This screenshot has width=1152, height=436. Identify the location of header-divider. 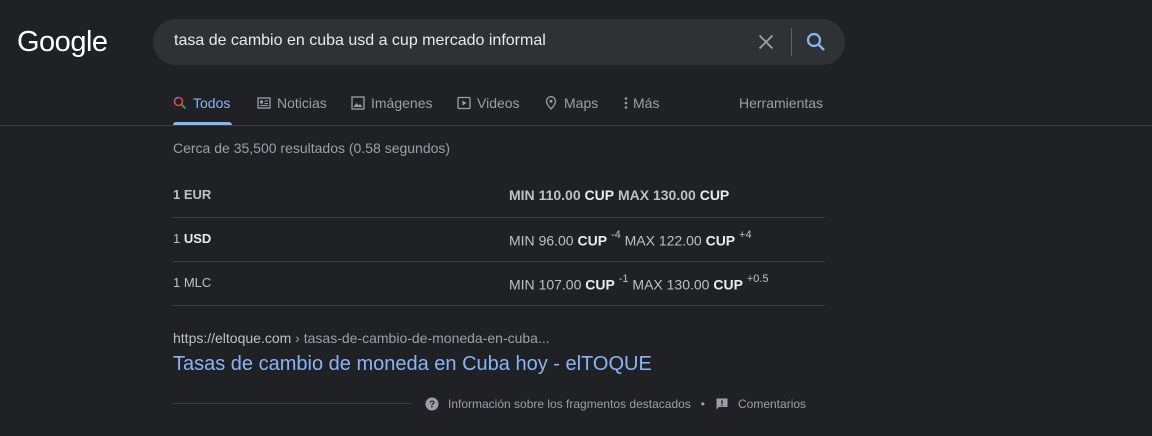
(576, 125).